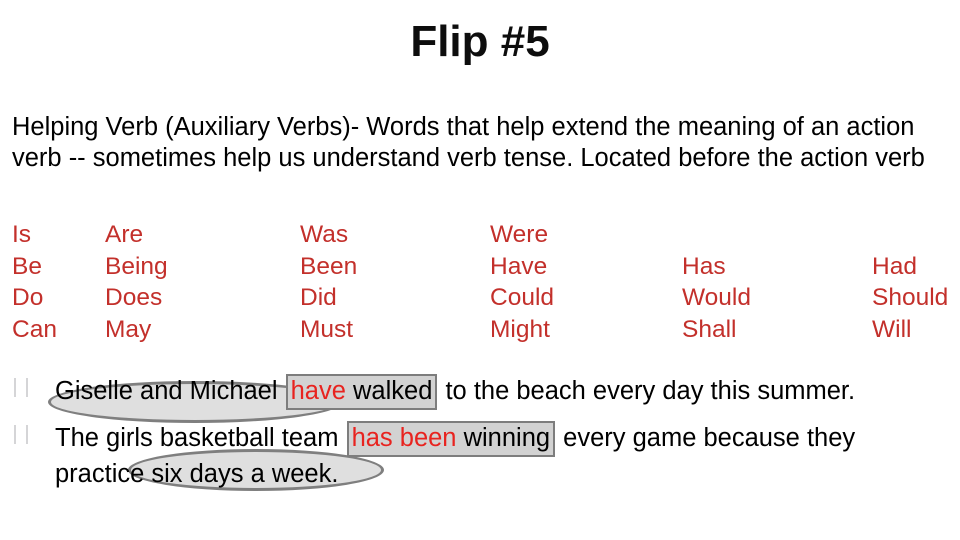  I want to click on page-title: Flip #5, so click(480, 41).